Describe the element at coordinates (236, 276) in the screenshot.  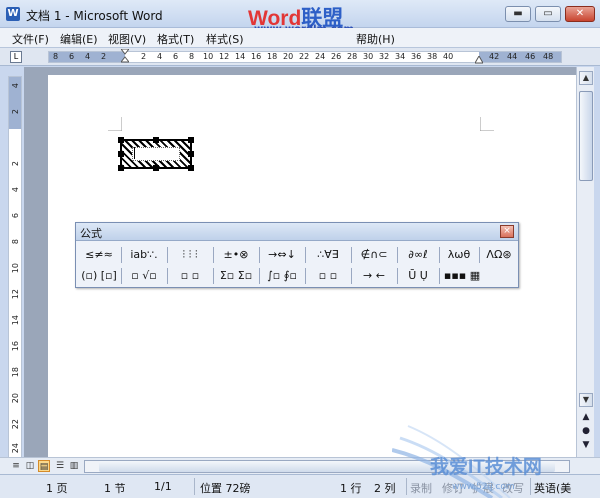
I see `summation-templates-button: Σ▫ Σ▫` at that location.